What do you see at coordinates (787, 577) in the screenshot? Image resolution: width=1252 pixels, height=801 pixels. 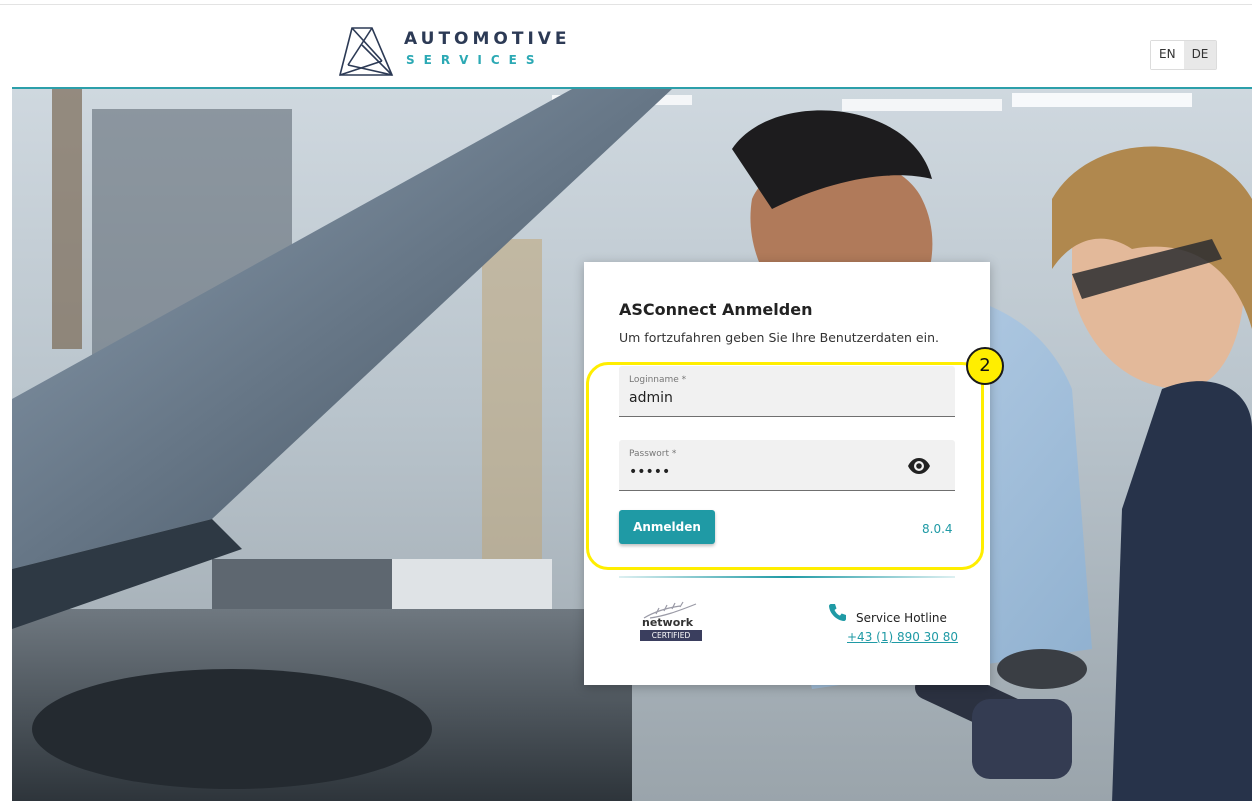 I see `card-divider` at bounding box center [787, 577].